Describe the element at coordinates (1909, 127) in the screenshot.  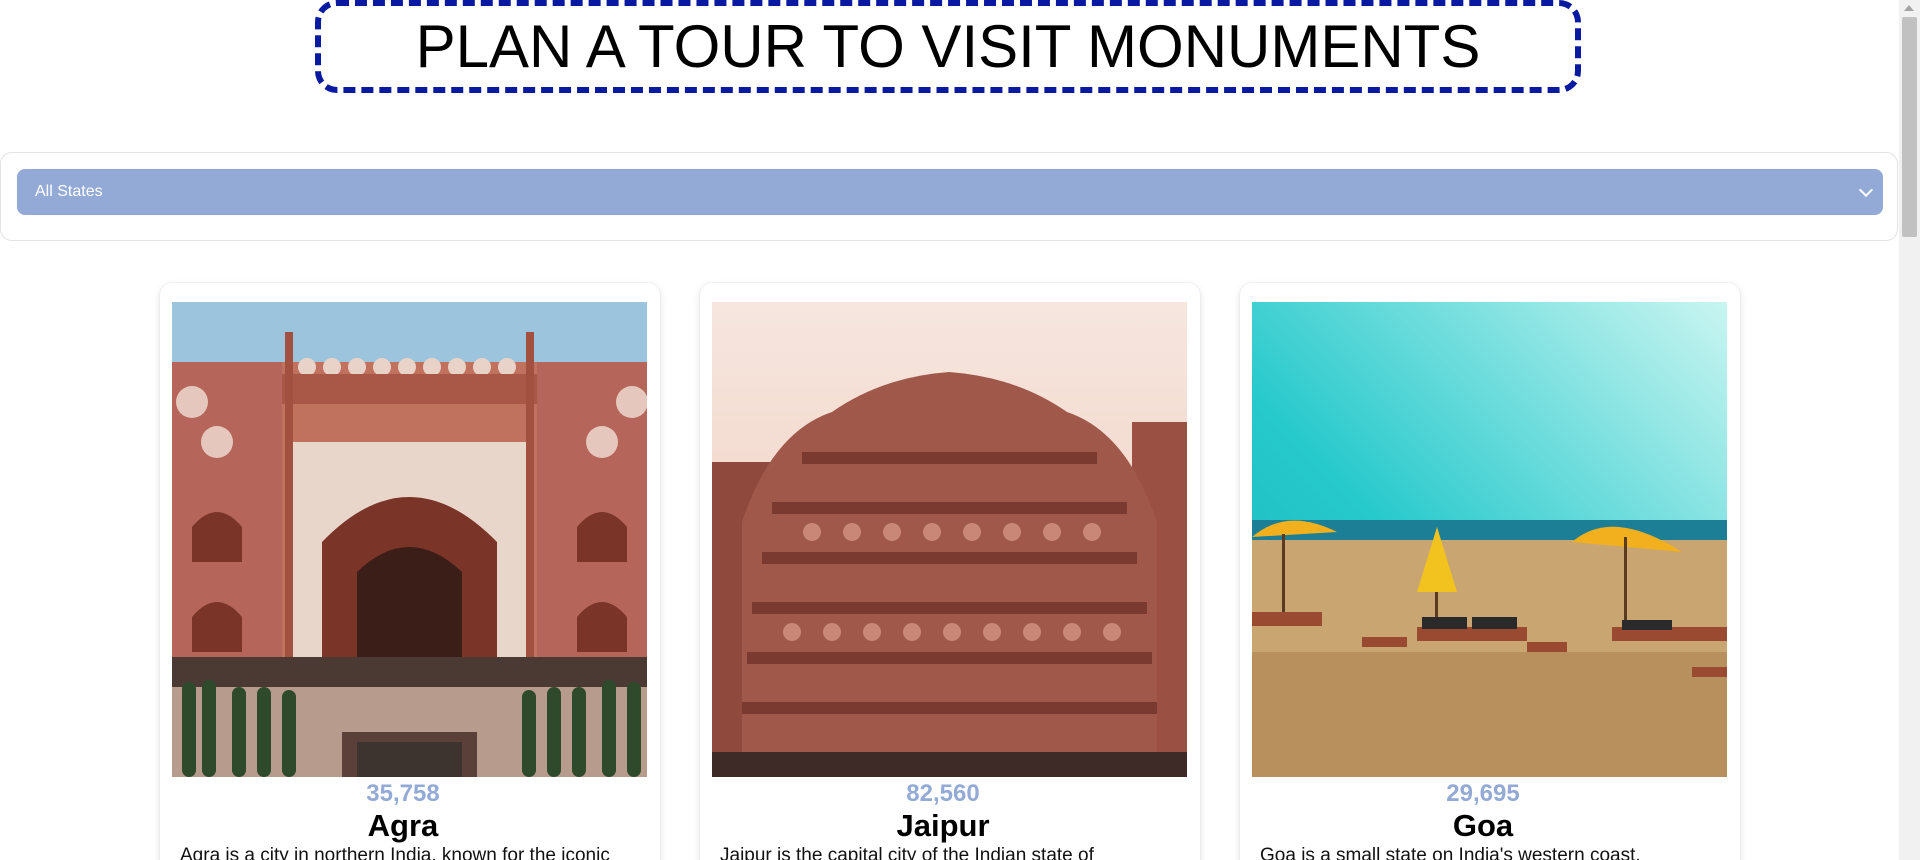
I see `scrollbar-thumb` at that location.